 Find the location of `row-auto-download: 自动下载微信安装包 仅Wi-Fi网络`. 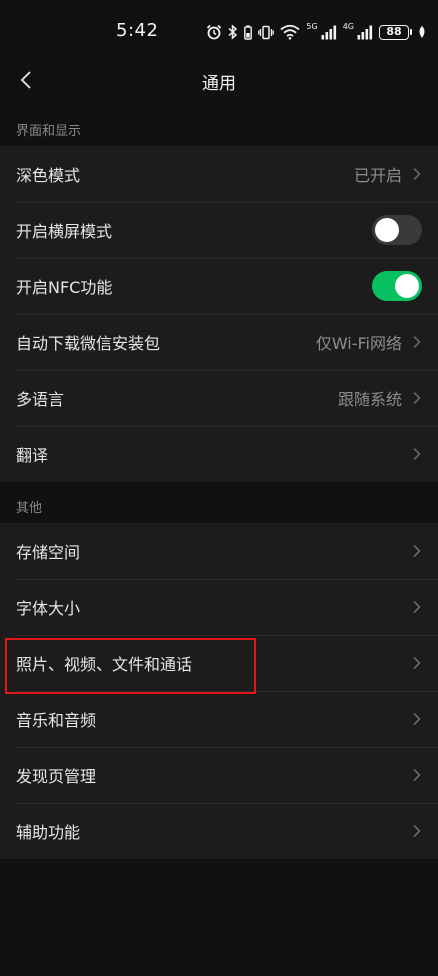

row-auto-download: 自动下载微信安装包 仅Wi-Fi网络 is located at coordinates (219, 342).